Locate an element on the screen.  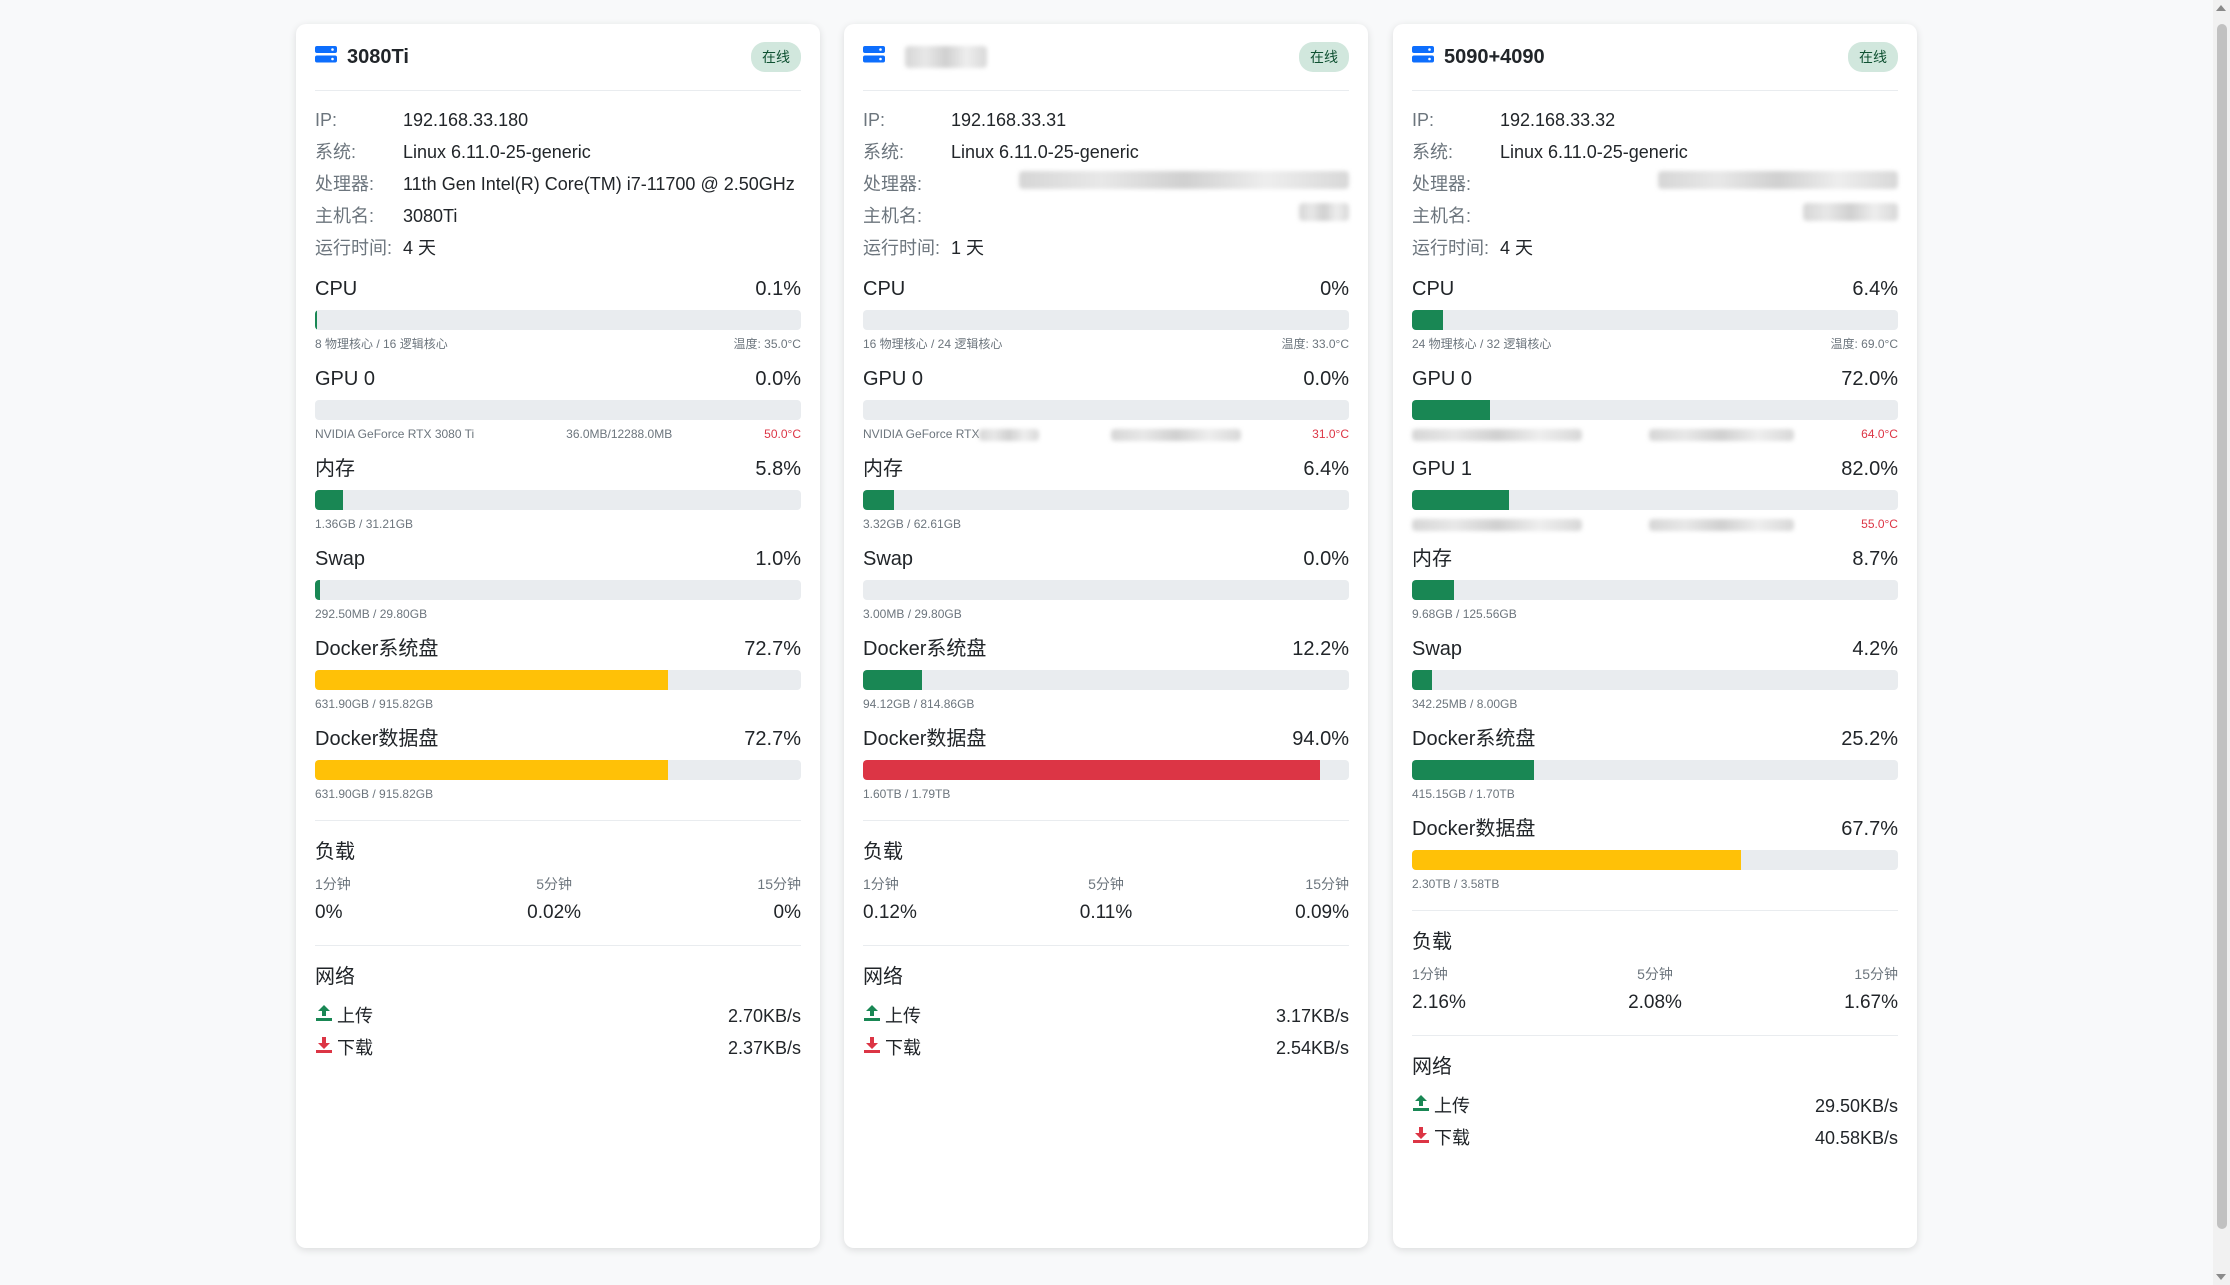
metric-detail-left: 342.25MB / 8.00GB is located at coordinates (1465, 704).